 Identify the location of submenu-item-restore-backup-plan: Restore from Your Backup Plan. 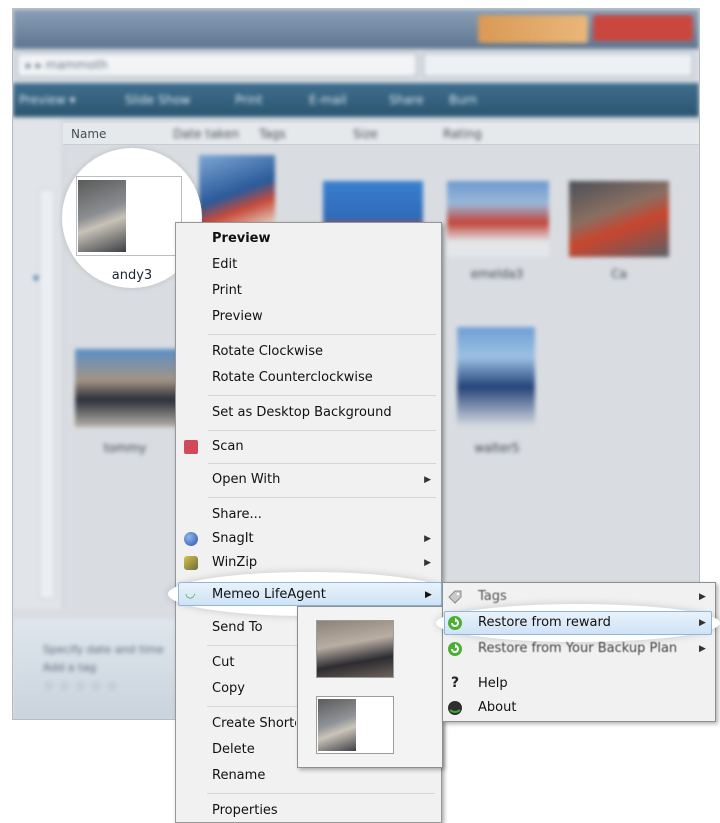
(577, 648).